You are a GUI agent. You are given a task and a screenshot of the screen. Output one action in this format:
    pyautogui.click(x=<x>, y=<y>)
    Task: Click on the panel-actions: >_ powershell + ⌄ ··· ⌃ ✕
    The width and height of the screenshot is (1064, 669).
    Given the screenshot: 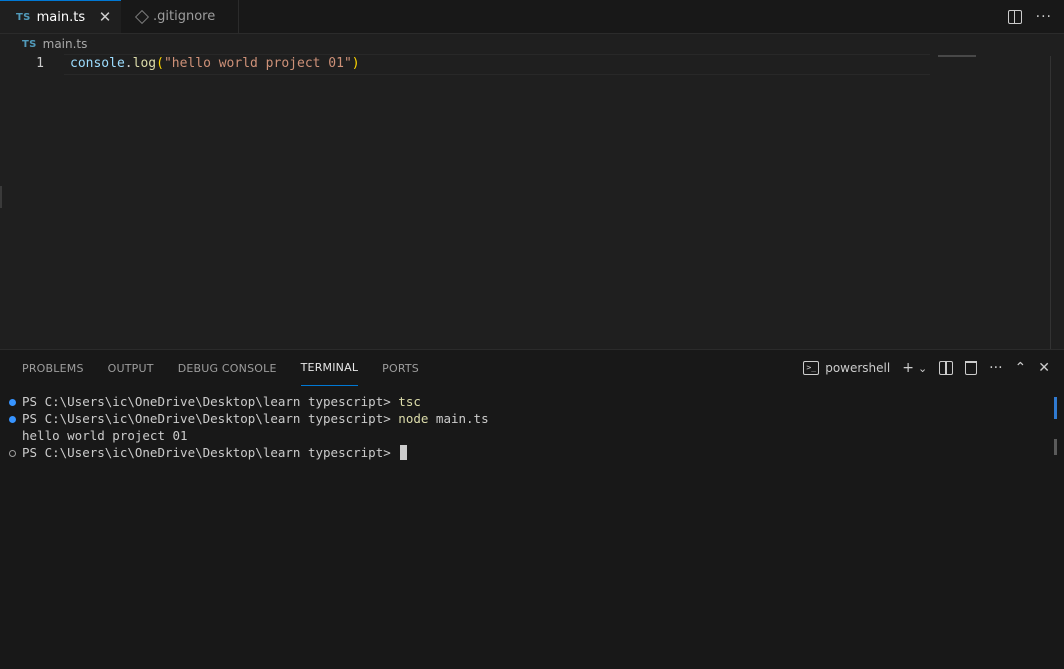 What is the action you would take?
    pyautogui.click(x=926, y=368)
    